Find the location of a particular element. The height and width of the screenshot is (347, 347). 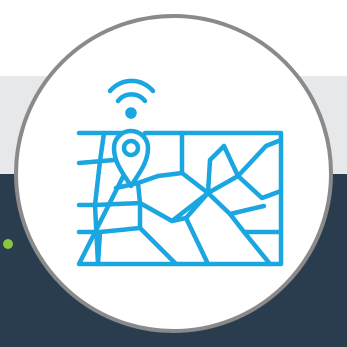

location-pin-icon is located at coordinates (131, 158).